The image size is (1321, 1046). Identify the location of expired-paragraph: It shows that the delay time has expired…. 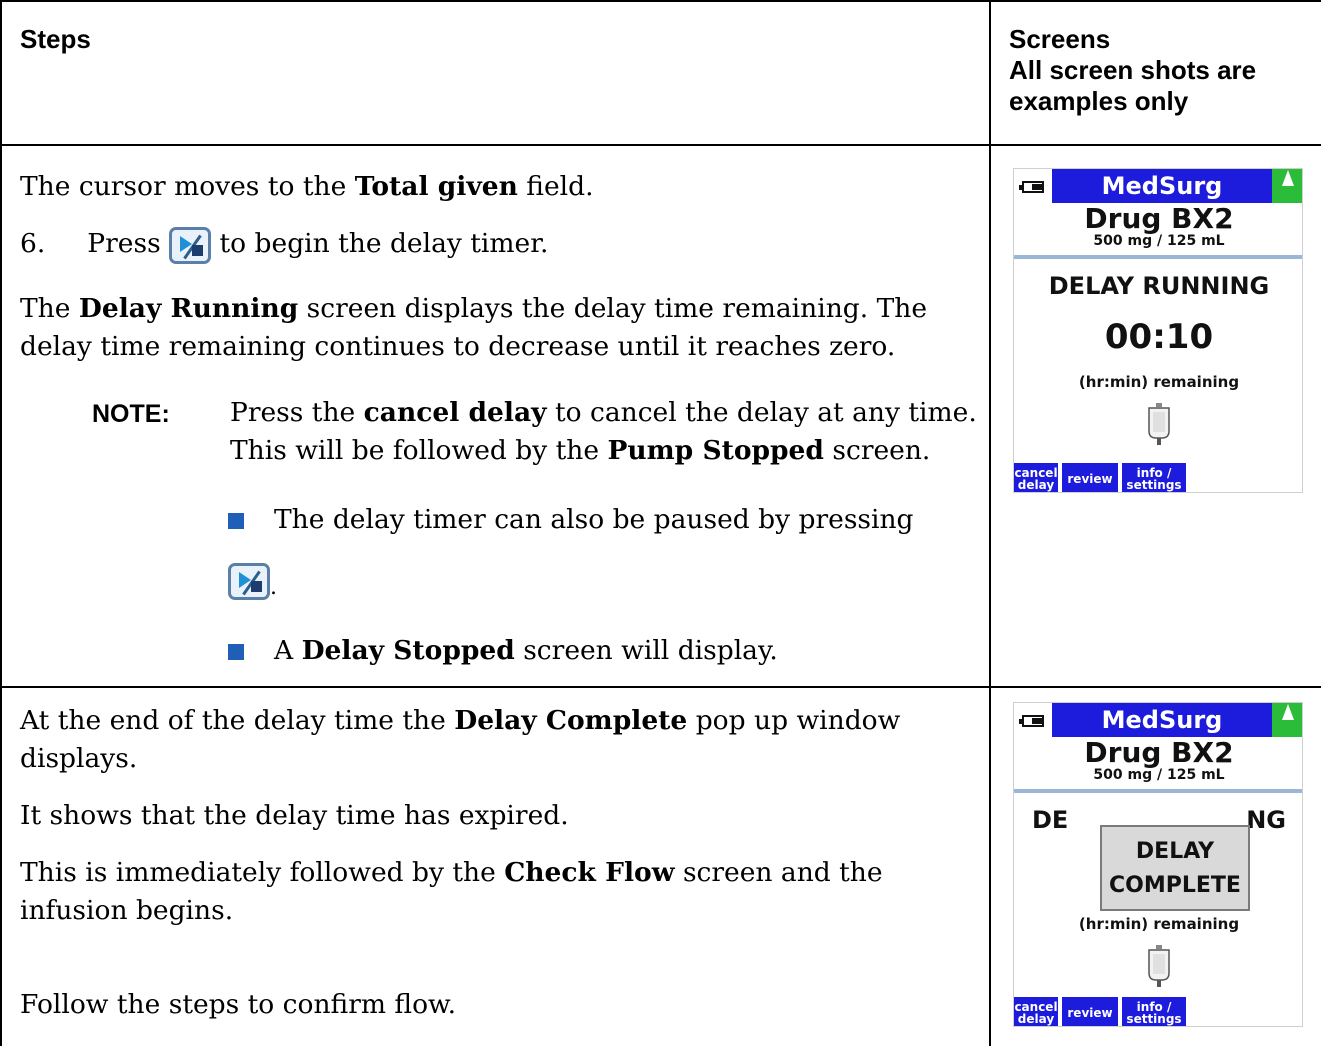
(294, 815).